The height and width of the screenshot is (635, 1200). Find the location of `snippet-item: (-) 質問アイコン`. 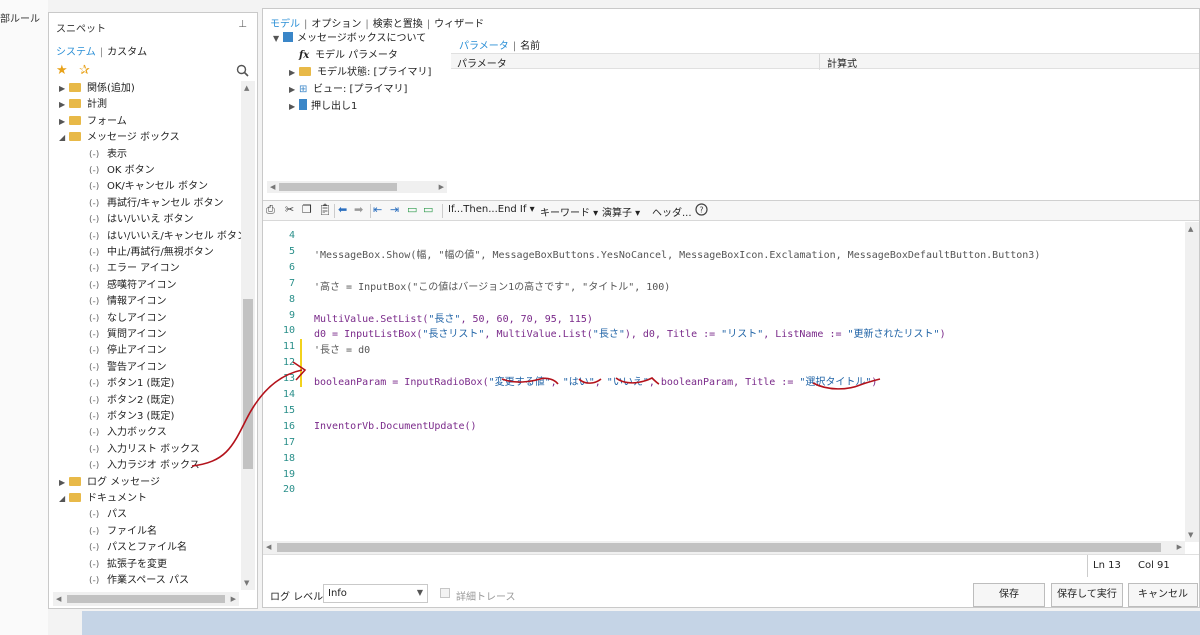

snippet-item: (-) 質問アイコン is located at coordinates (128, 335).